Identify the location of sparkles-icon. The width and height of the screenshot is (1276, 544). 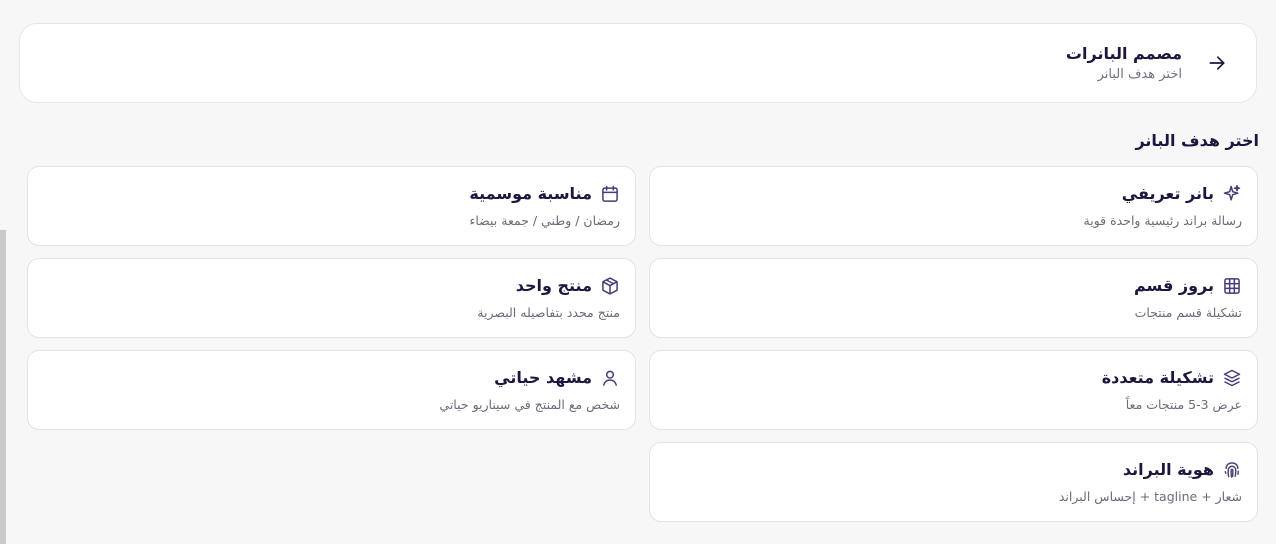
(1232, 194).